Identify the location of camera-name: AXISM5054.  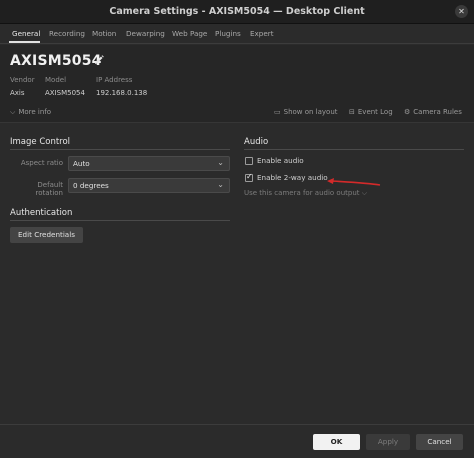
(56, 61).